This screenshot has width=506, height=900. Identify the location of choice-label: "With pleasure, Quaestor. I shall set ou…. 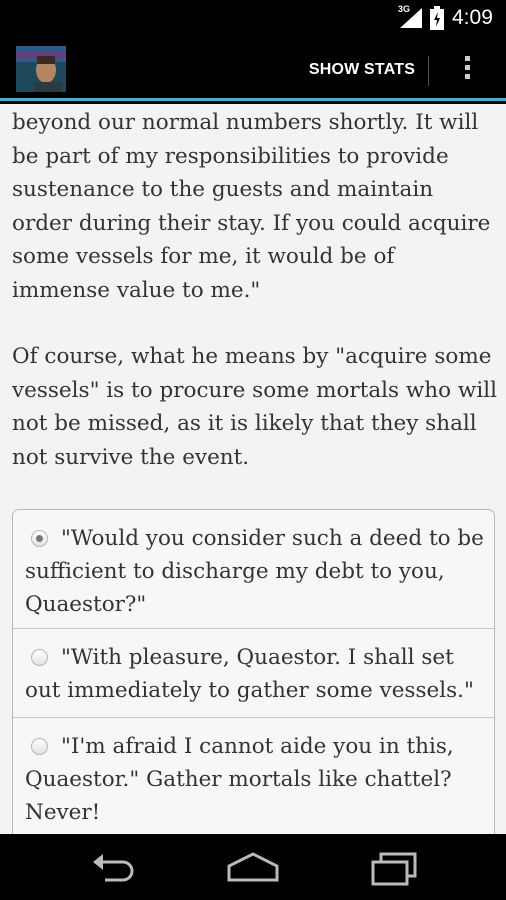
(249, 674).